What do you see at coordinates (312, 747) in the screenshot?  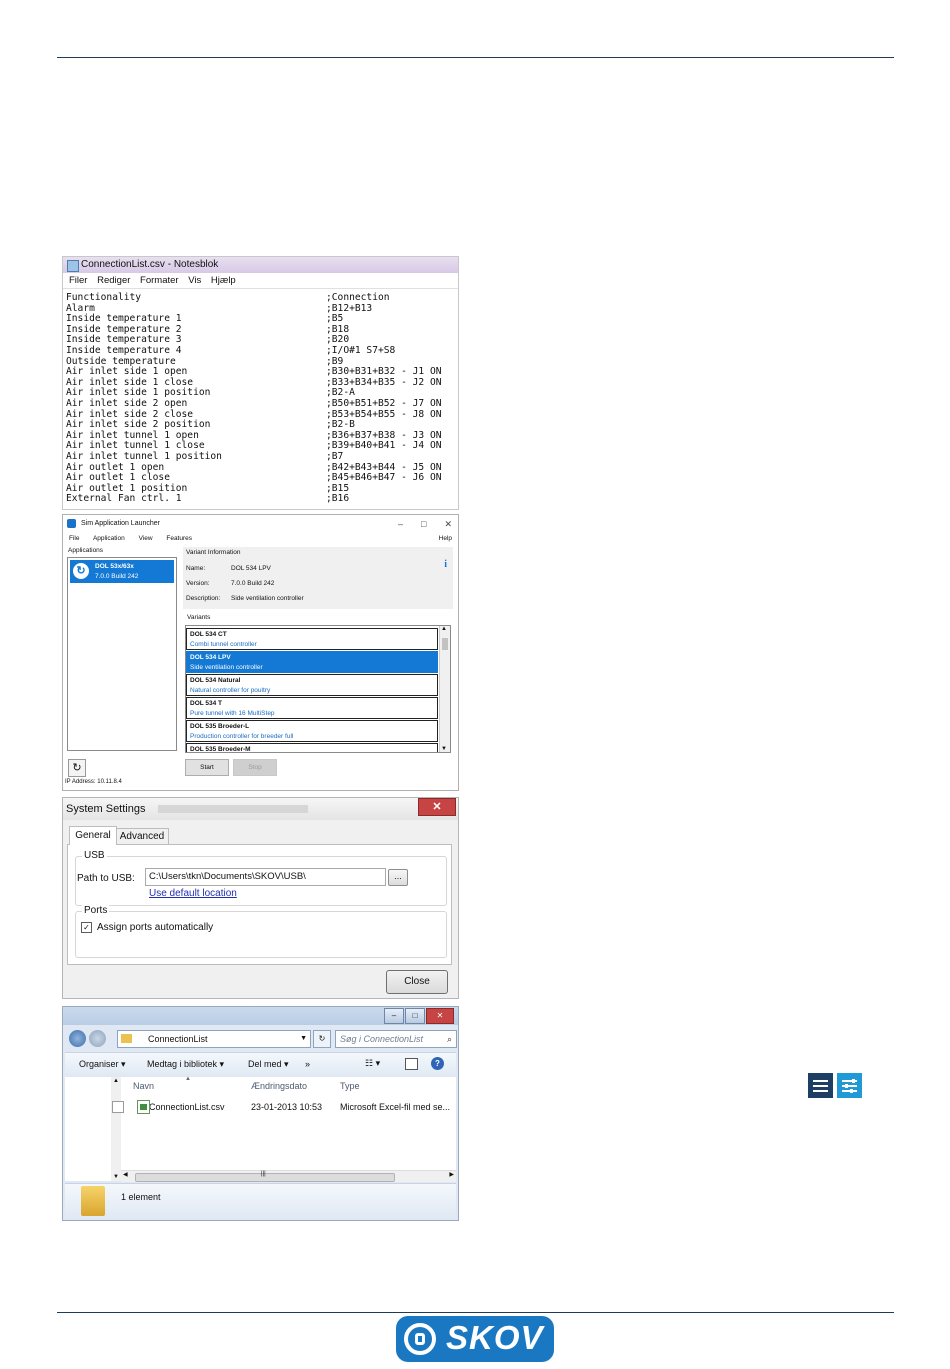 I see `variant-item: DOL 535 Broeder-M` at bounding box center [312, 747].